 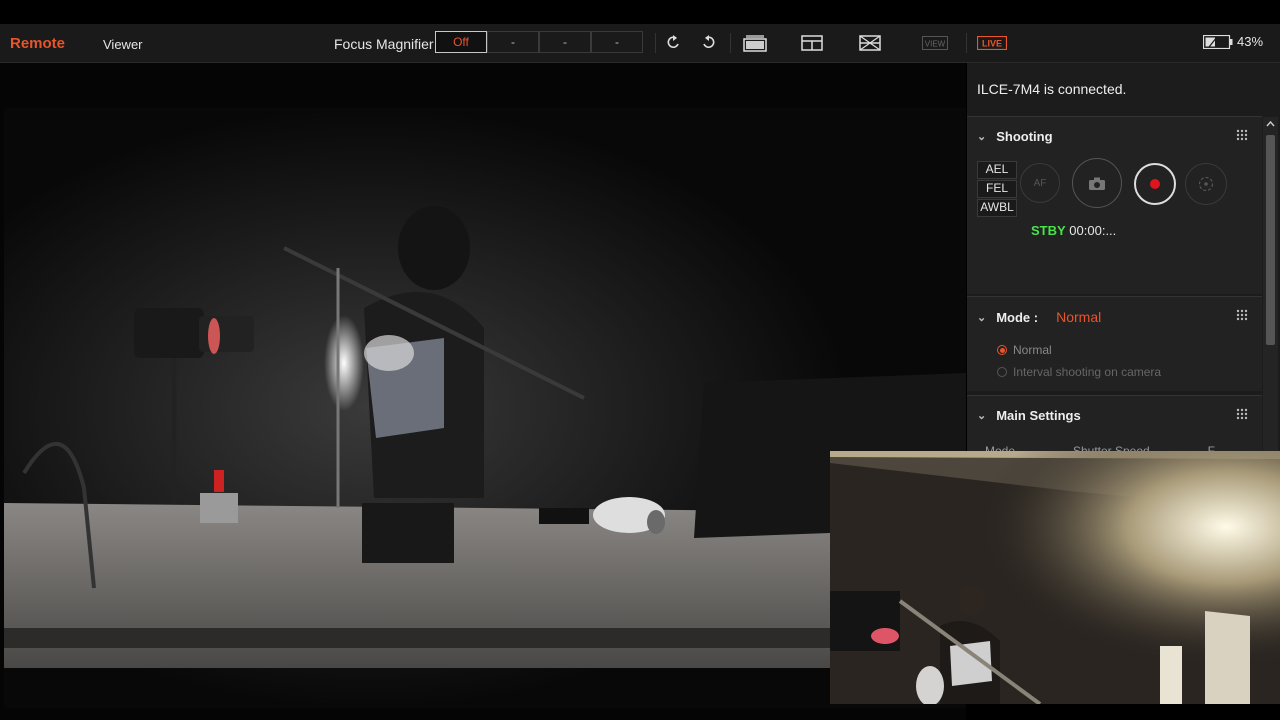 I want to click on live-view-icon: LIVE, so click(x=992, y=43).